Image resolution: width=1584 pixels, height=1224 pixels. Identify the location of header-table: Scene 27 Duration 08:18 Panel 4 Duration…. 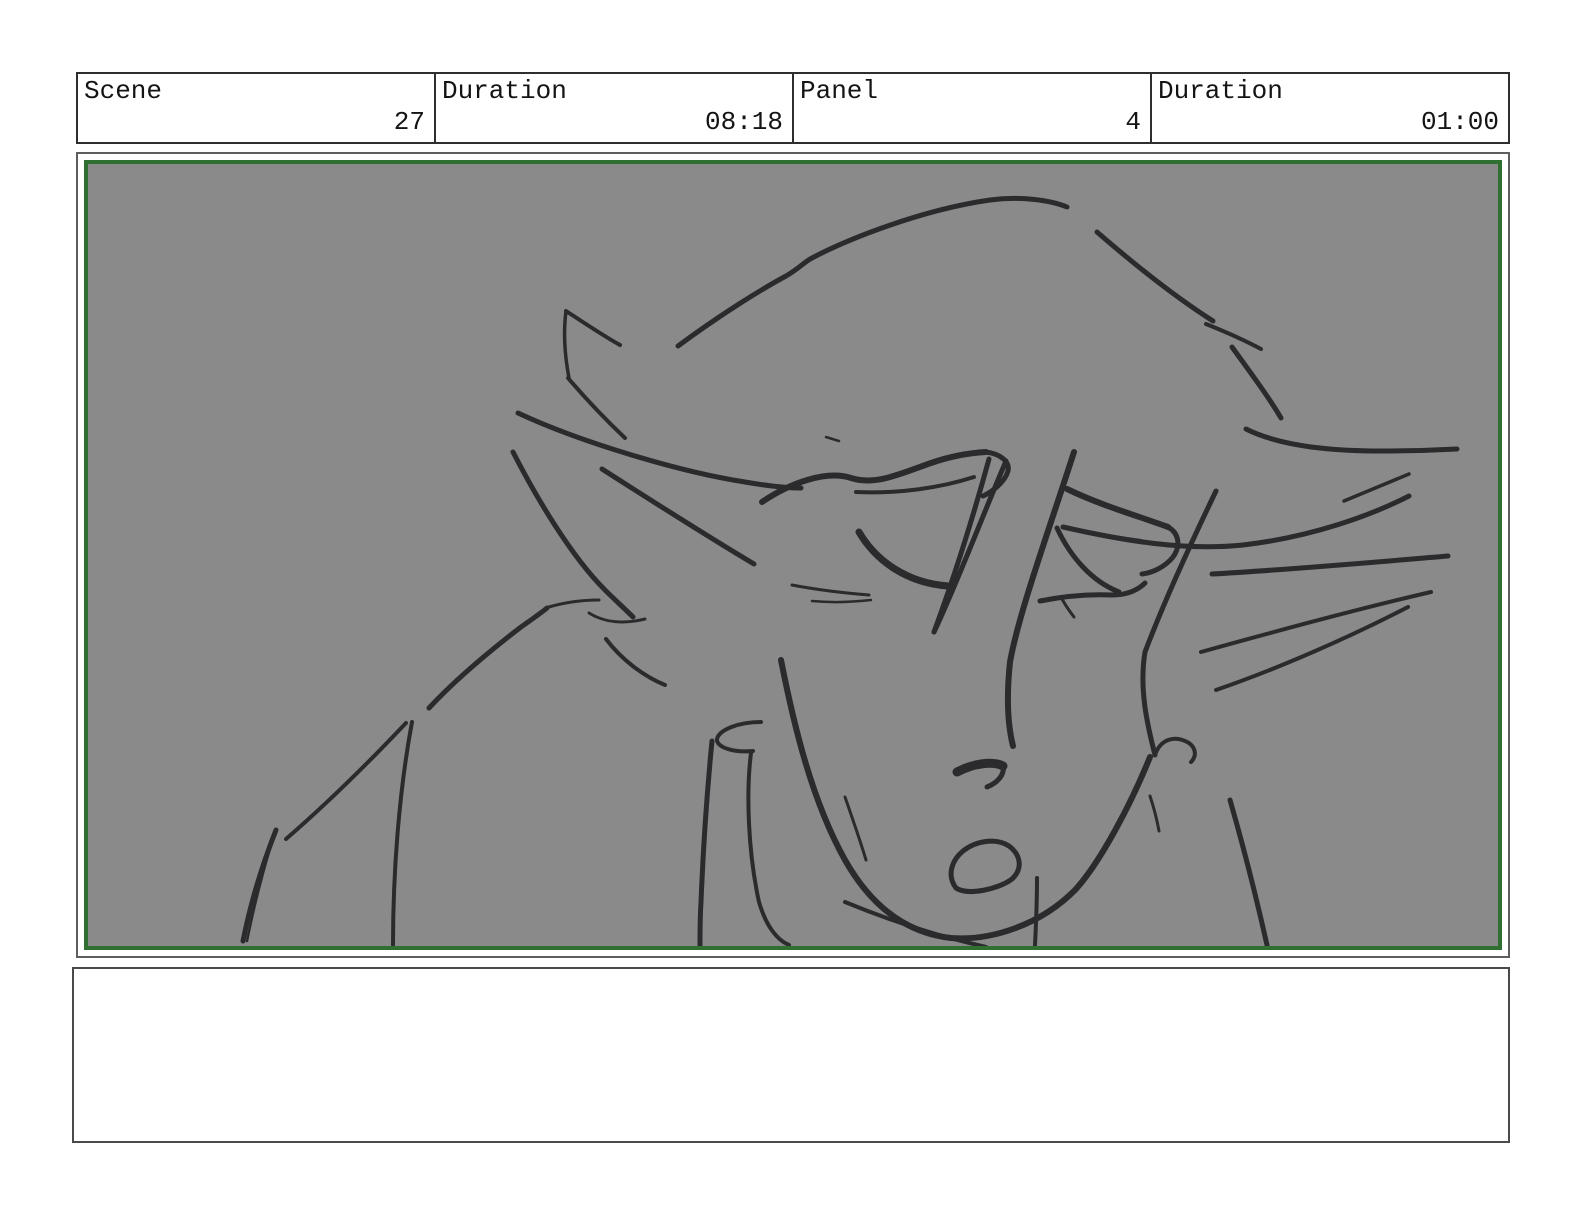
(793, 108).